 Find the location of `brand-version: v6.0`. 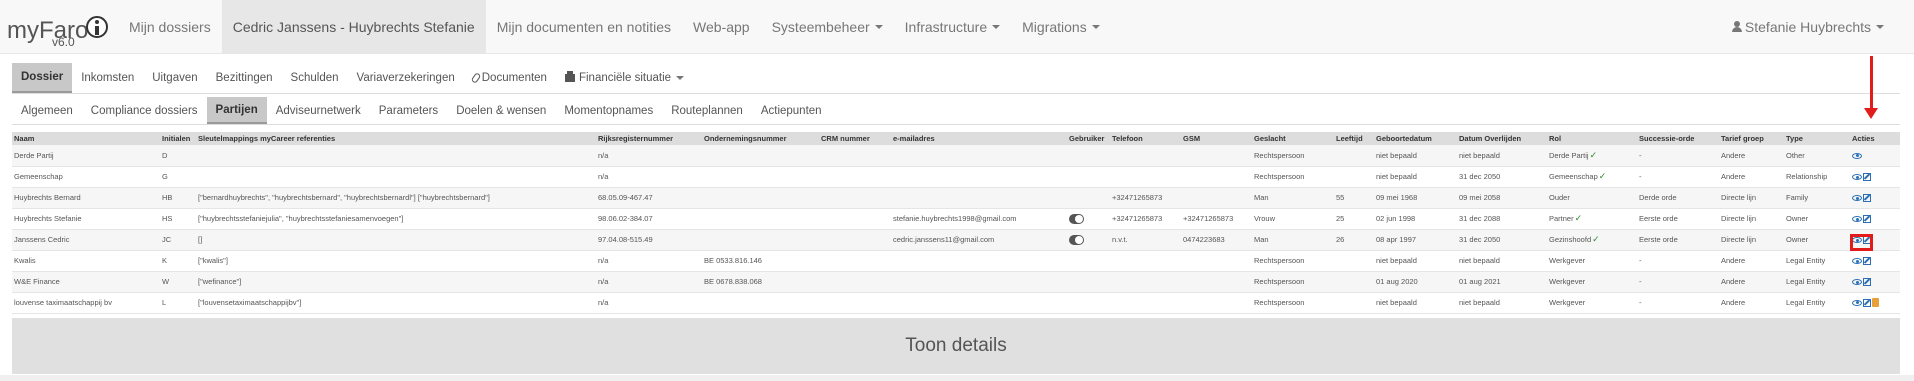

brand-version: v6.0 is located at coordinates (63, 42).